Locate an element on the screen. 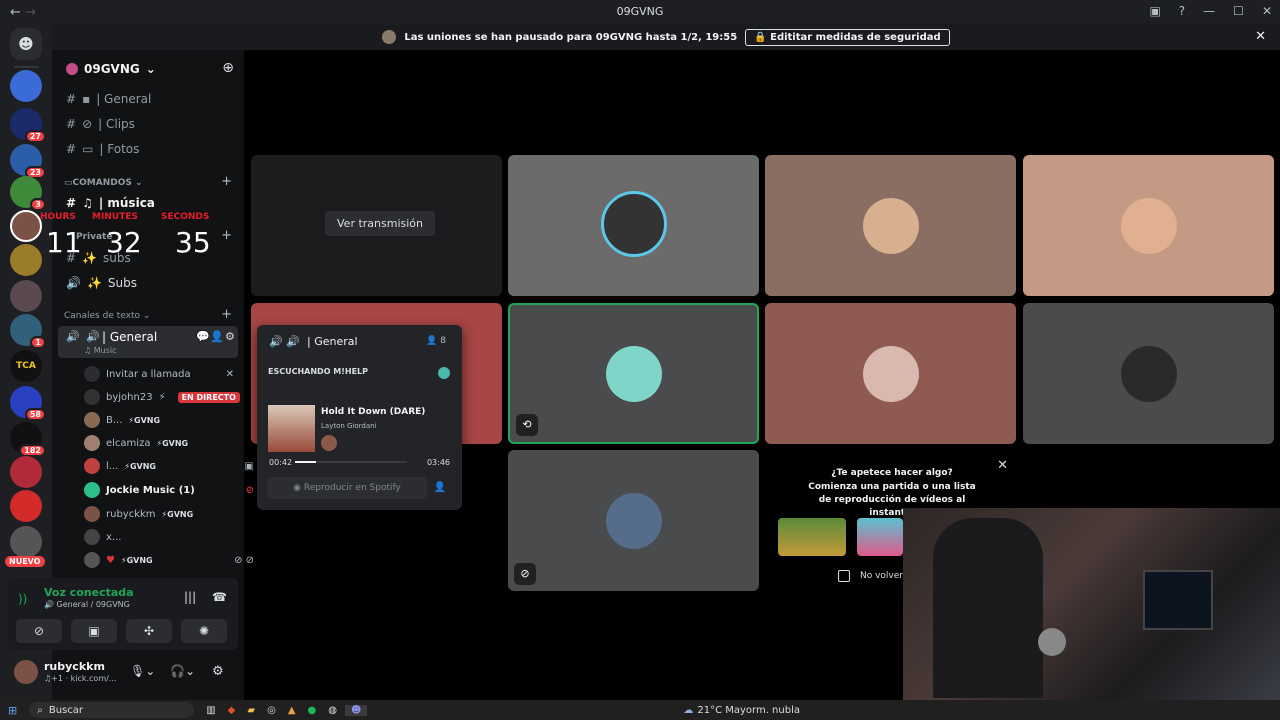 The height and width of the screenshot is (720, 1280). spotify-icon: ● is located at coordinates (312, 710).